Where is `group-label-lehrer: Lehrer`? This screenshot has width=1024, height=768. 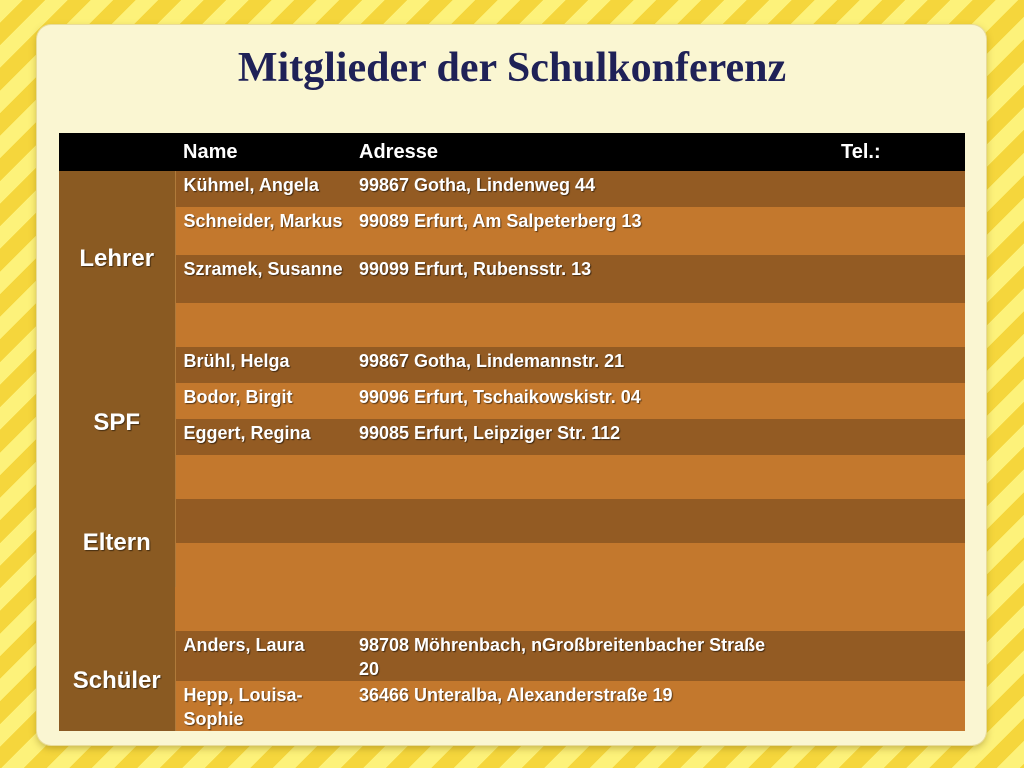
group-label-lehrer: Lehrer is located at coordinates (117, 259).